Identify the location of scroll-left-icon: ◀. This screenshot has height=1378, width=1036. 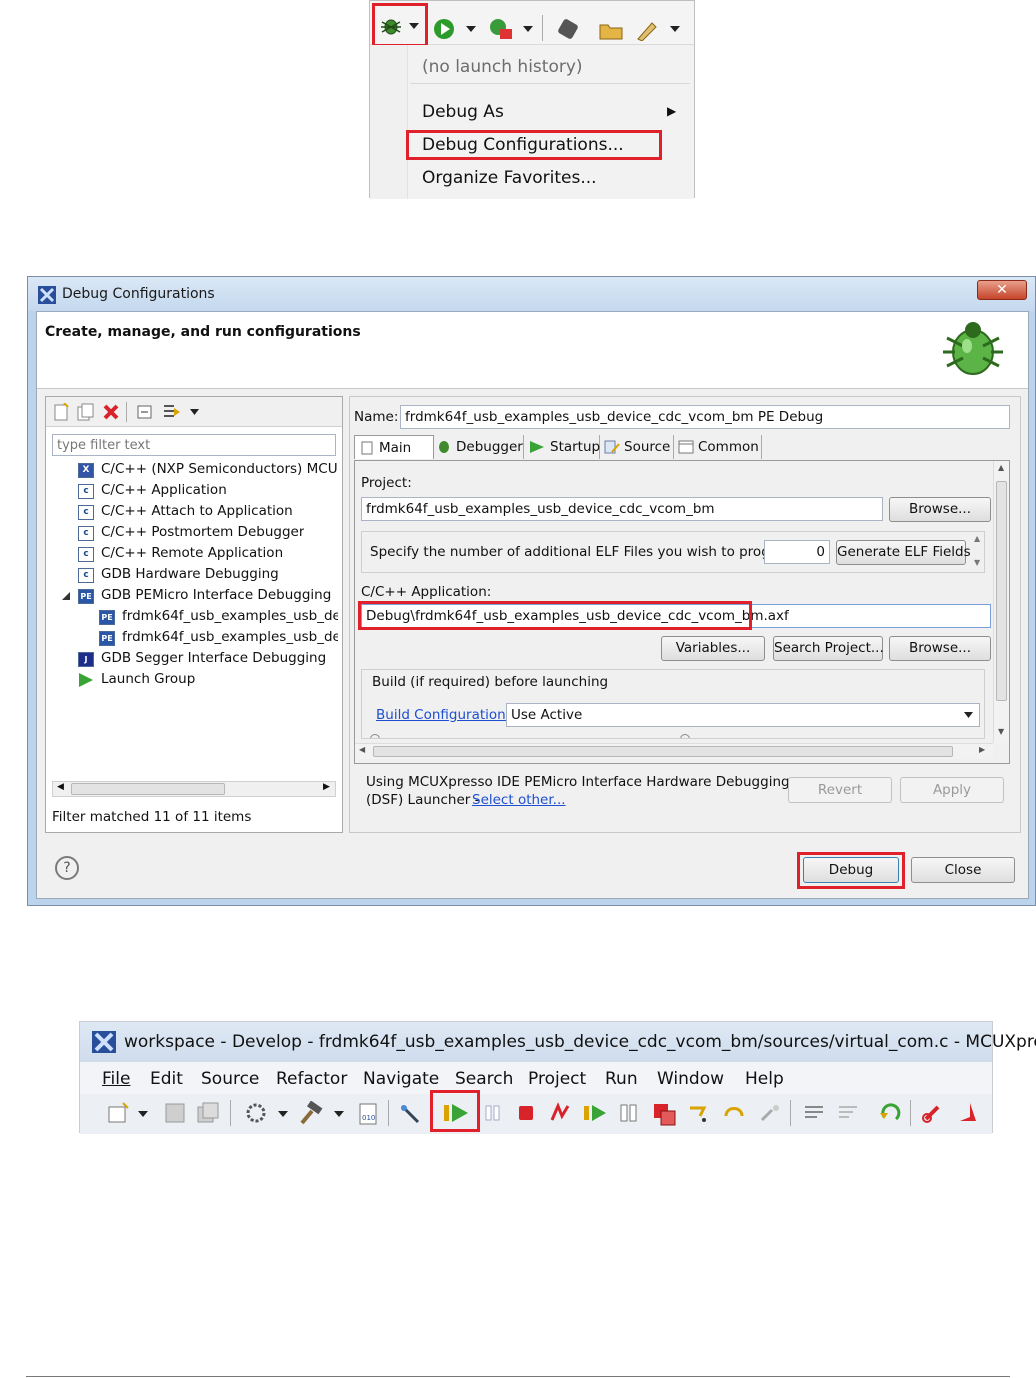
(60, 787).